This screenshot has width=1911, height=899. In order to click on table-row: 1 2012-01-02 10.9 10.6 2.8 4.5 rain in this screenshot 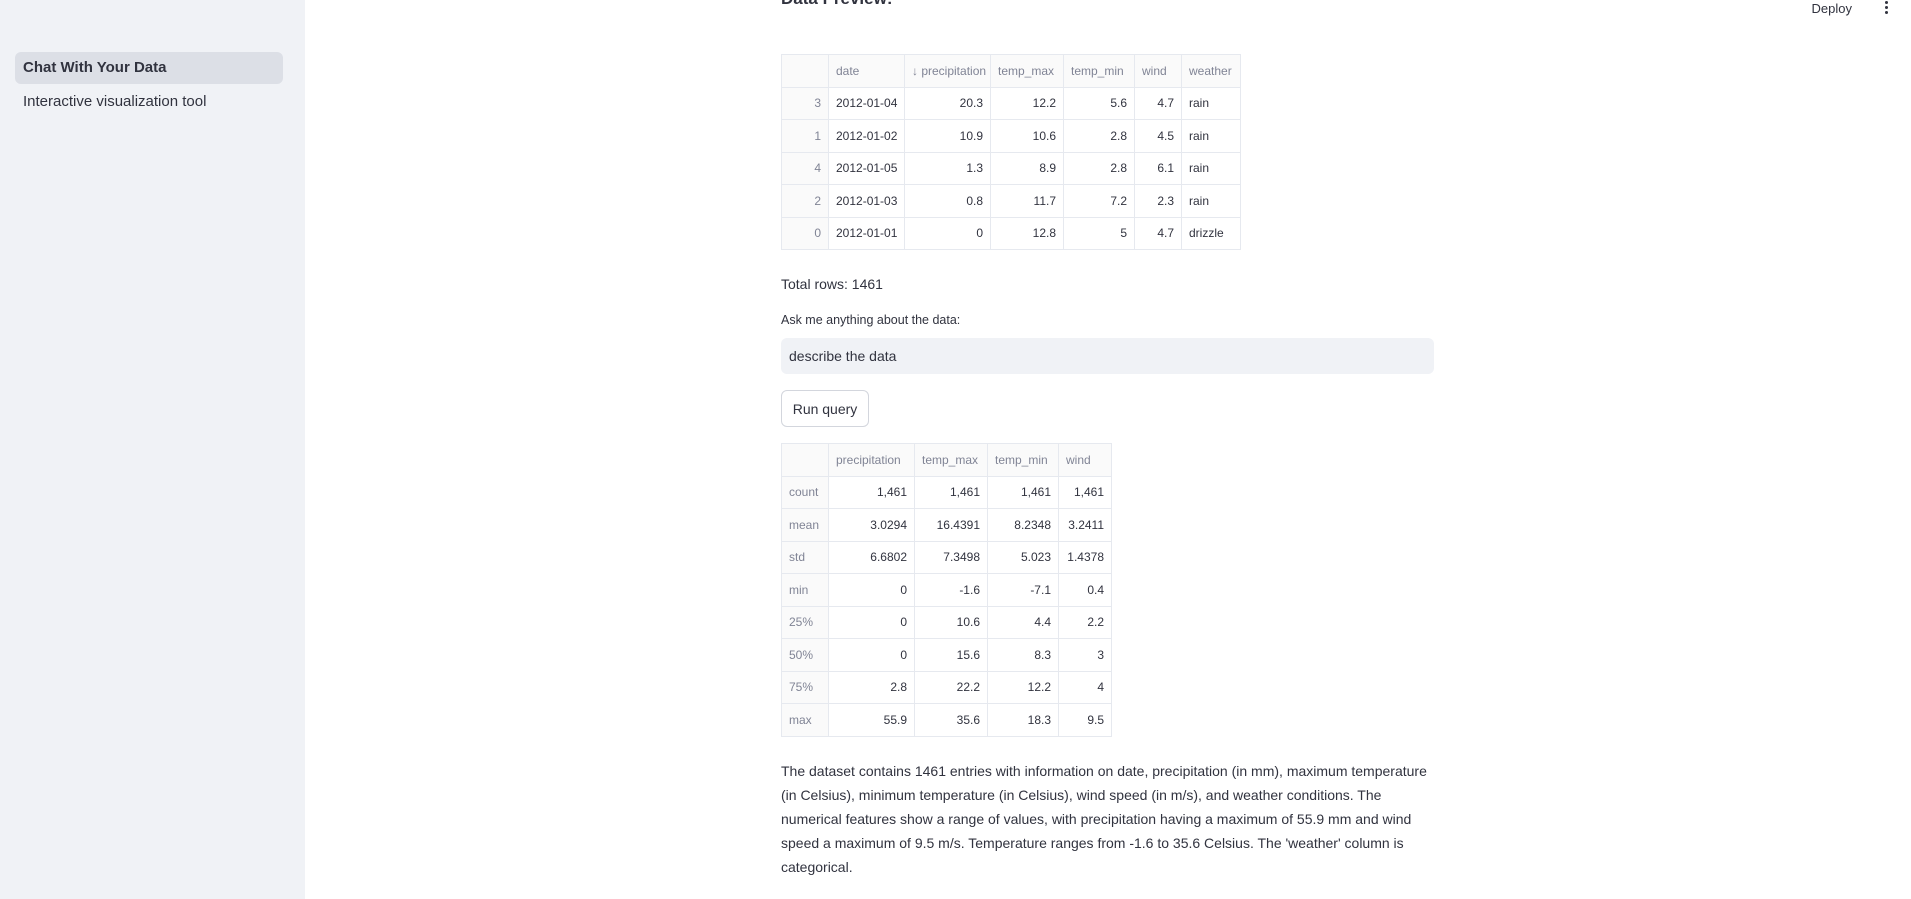, I will do `click(1011, 136)`.